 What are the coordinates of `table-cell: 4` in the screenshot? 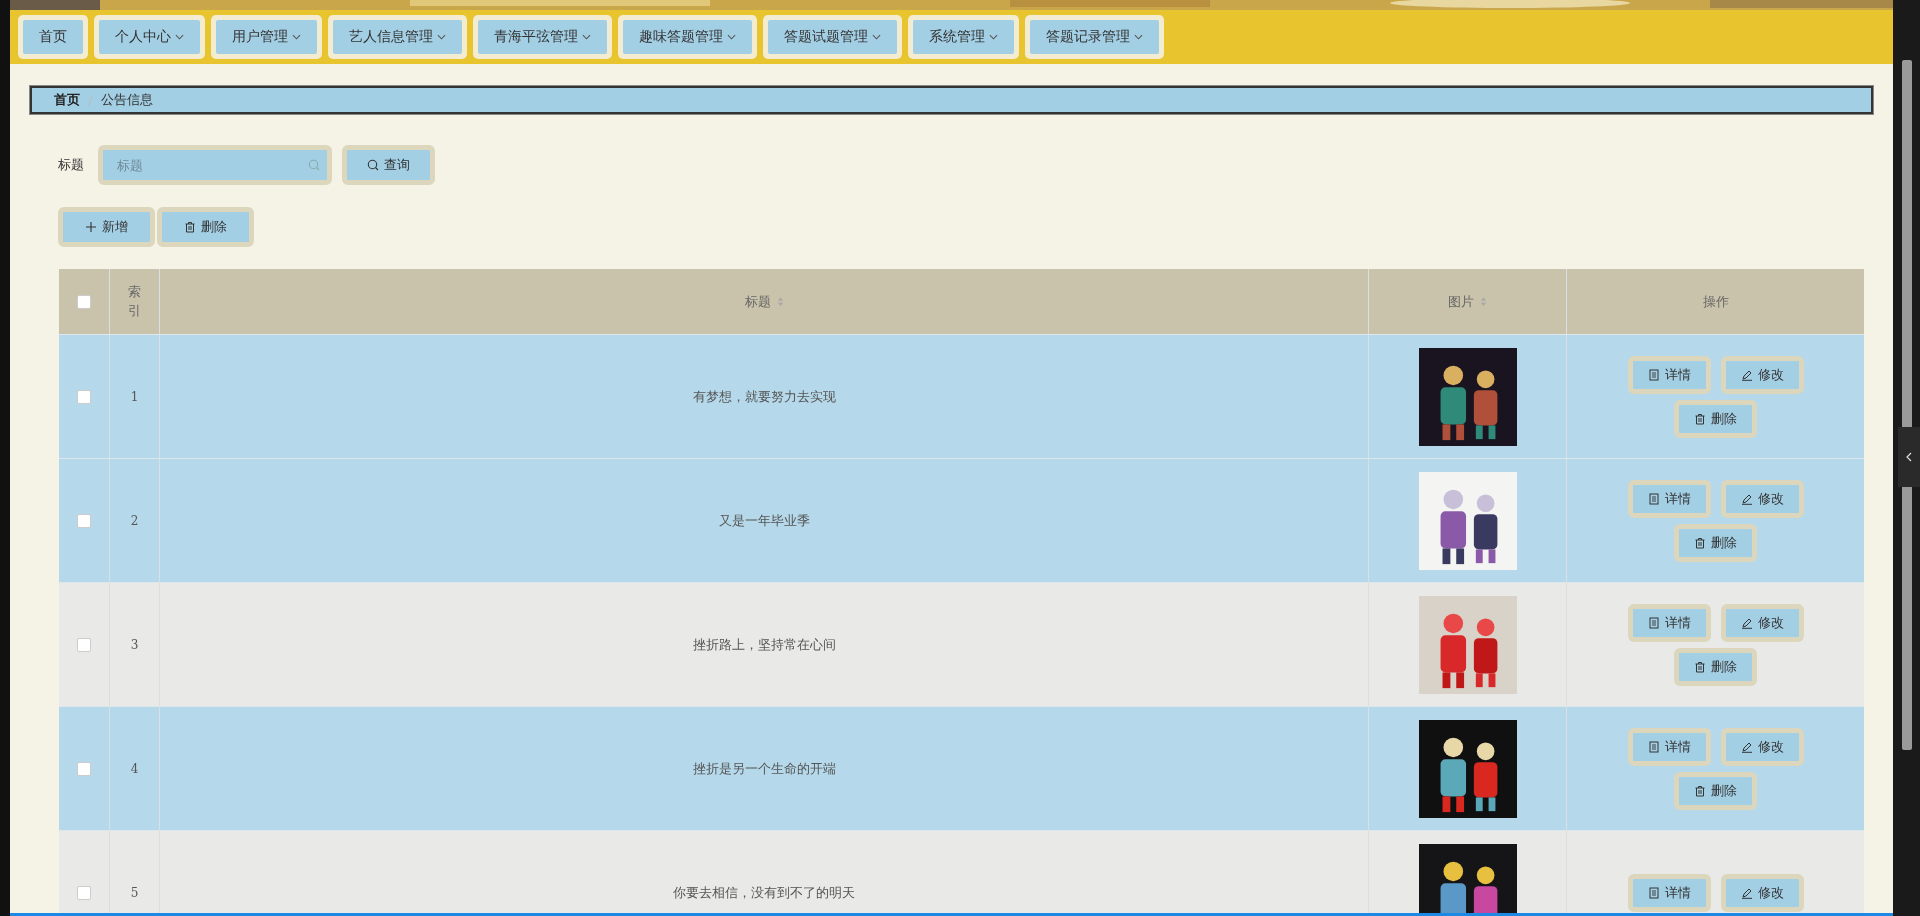 It's located at (134, 768).